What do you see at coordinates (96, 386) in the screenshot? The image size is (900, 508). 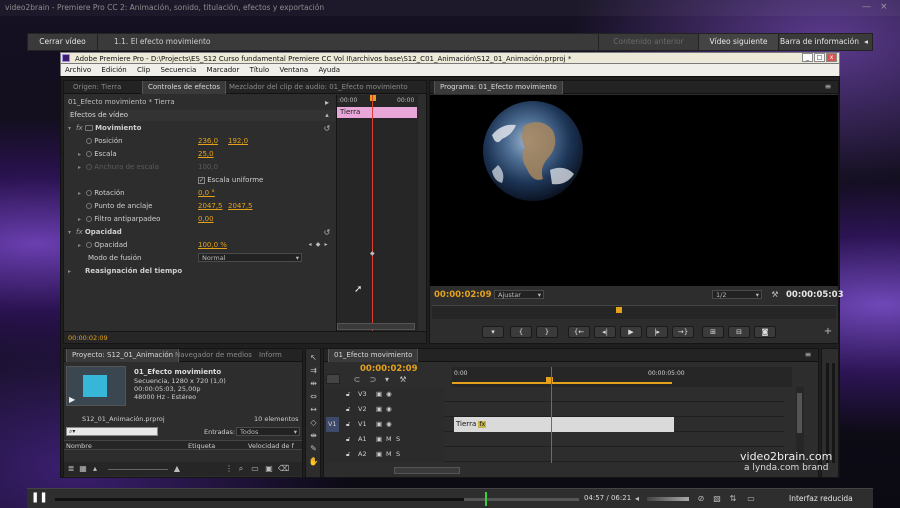 I see `sequence-thumbnail: ▶` at bounding box center [96, 386].